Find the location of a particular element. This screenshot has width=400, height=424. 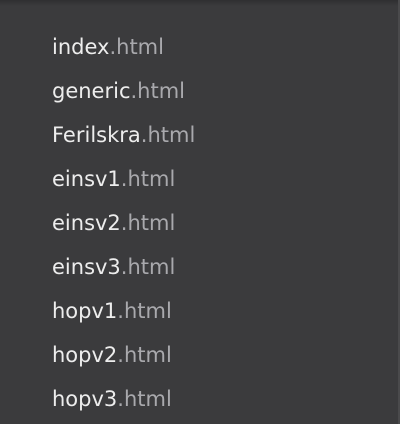

file-item-einsv3: einsv3.html is located at coordinates (123, 272).